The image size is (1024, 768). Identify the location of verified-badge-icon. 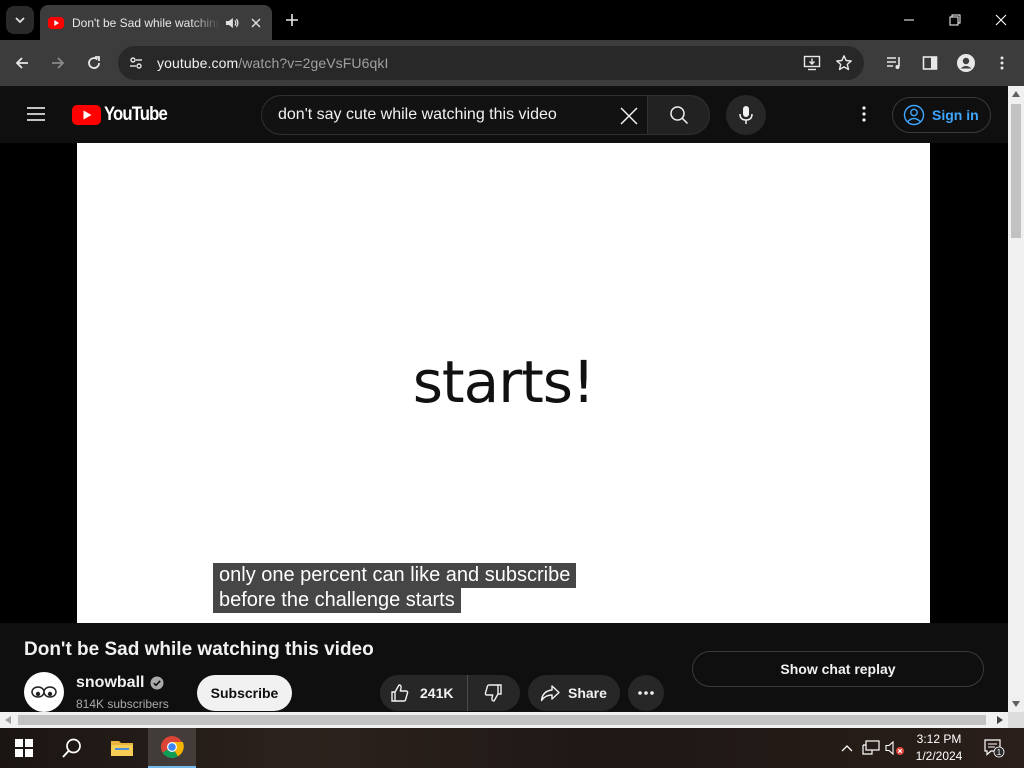
(157, 683).